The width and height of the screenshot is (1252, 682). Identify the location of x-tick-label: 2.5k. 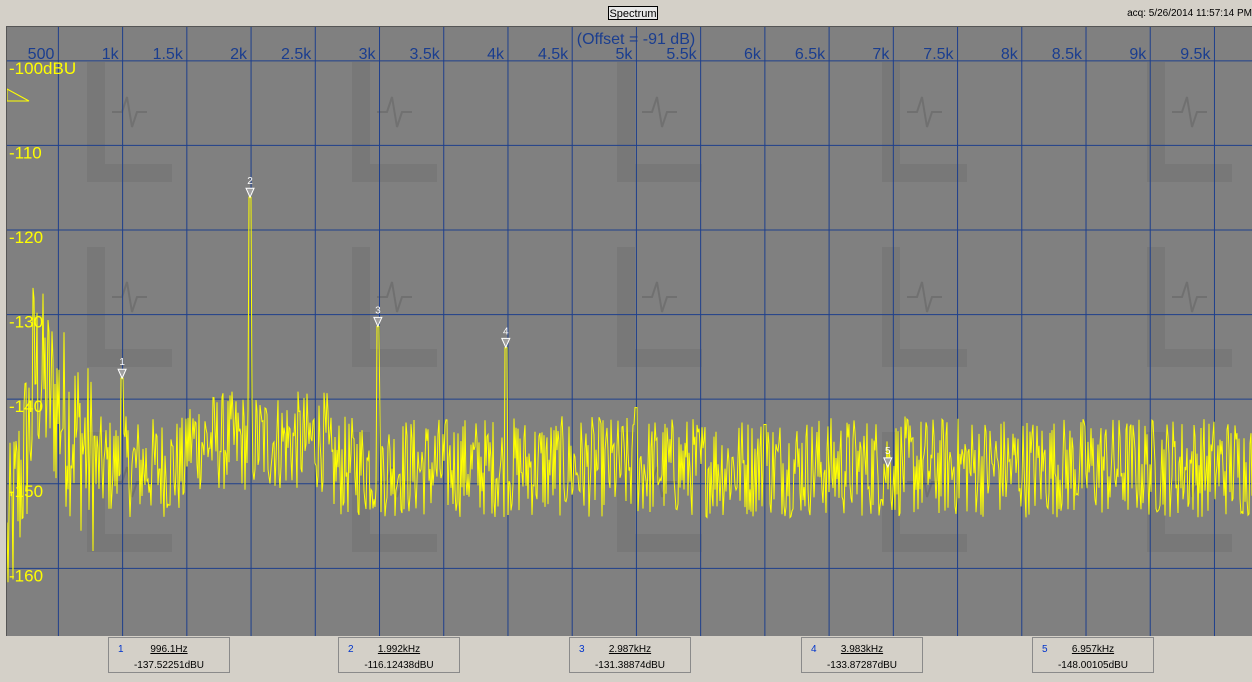
(296, 54).